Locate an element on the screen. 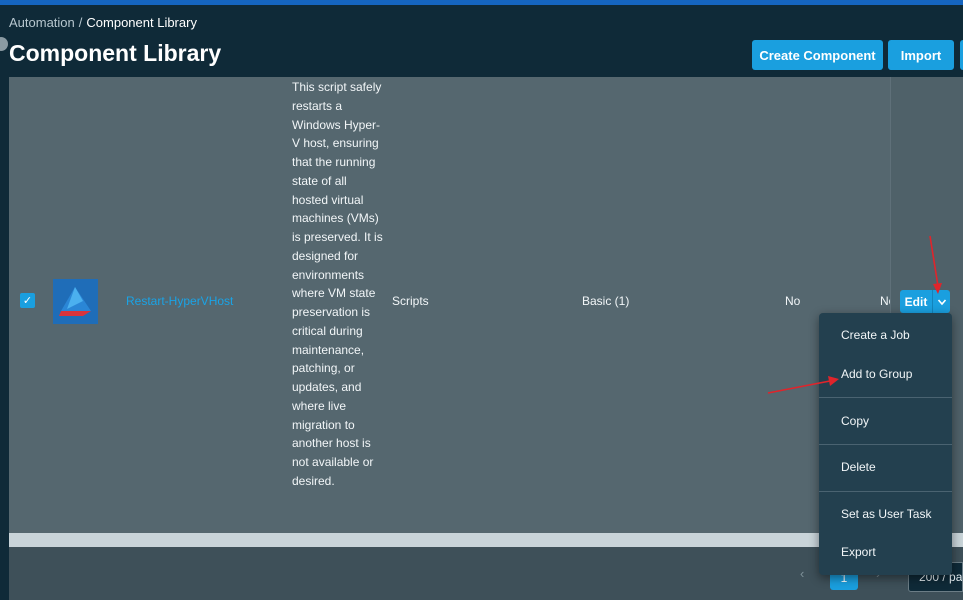  chevron-down-icon is located at coordinates (941, 301).